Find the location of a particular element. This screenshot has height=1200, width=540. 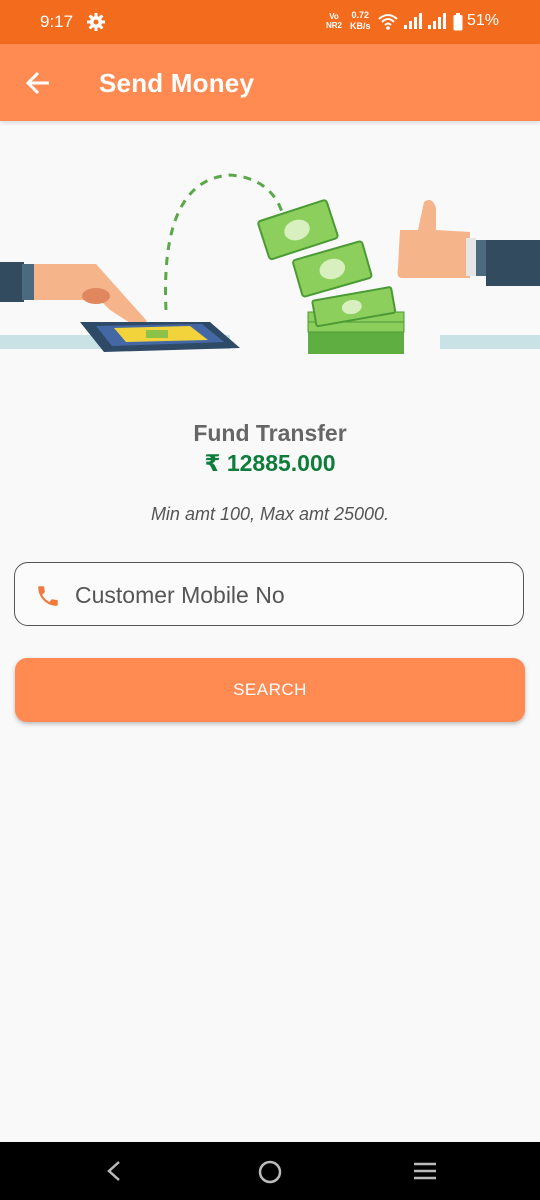

customer-mobile-field is located at coordinates (269, 594).